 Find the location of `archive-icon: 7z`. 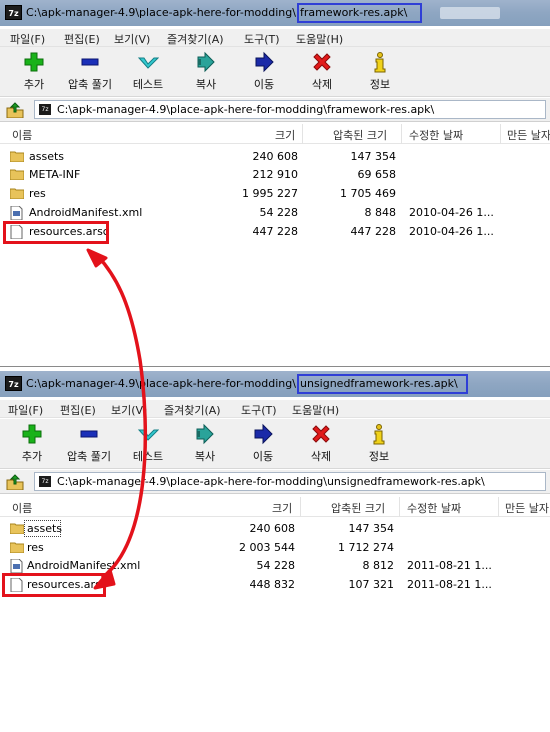

archive-icon: 7z is located at coordinates (45, 109).